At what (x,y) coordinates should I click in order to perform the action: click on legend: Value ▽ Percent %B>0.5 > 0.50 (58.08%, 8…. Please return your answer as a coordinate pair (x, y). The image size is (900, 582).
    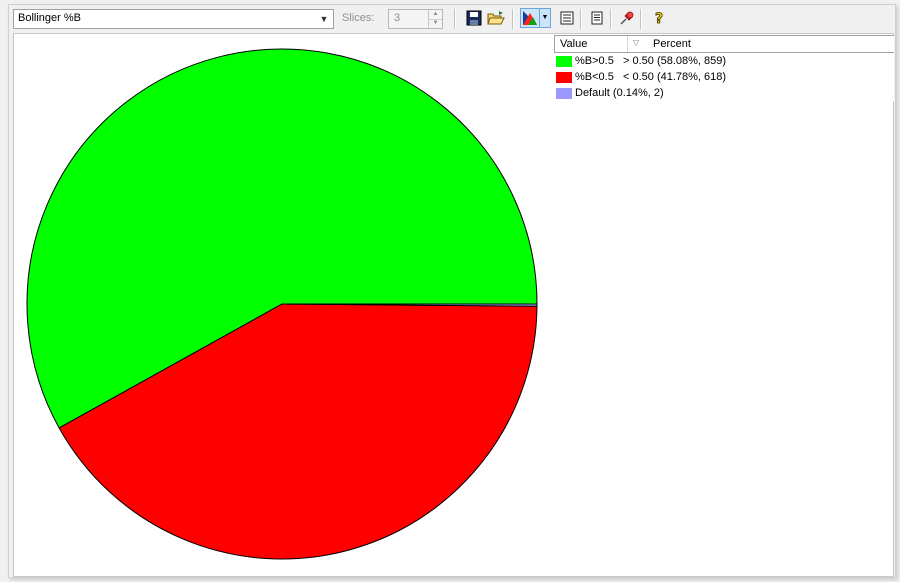
    Looking at the image, I should click on (724, 68).